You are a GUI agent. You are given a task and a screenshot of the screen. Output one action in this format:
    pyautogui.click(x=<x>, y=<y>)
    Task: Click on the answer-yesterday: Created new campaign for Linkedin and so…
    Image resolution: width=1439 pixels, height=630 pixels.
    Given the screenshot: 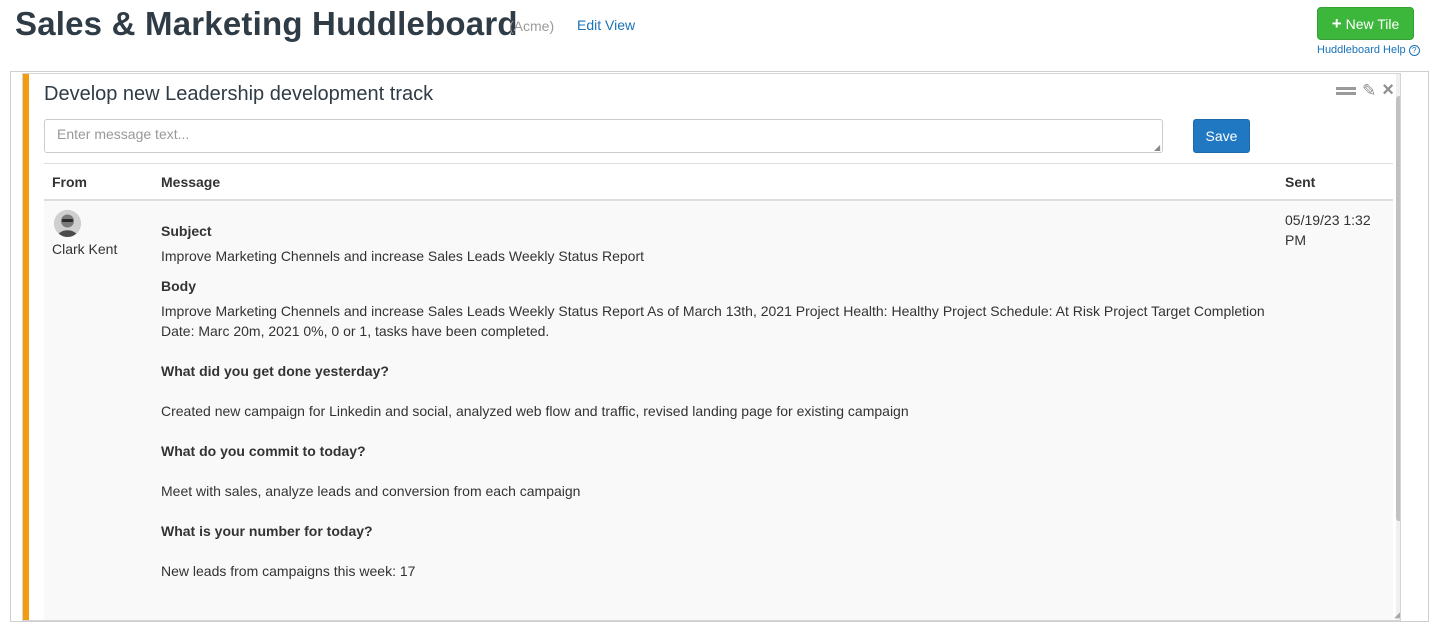 What is the action you would take?
    pyautogui.click(x=535, y=411)
    